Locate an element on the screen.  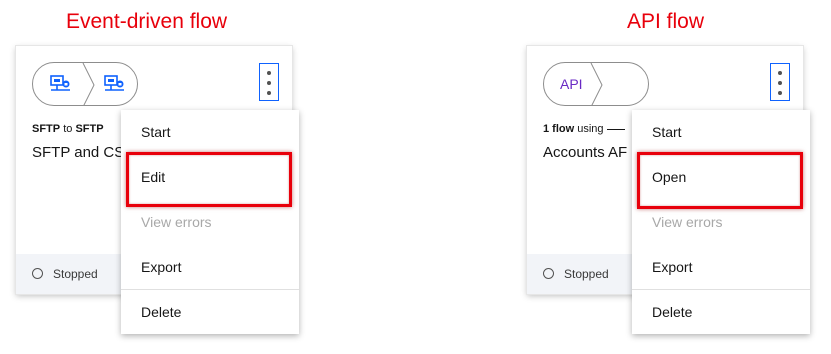
connector-pill is located at coordinates (85, 84).